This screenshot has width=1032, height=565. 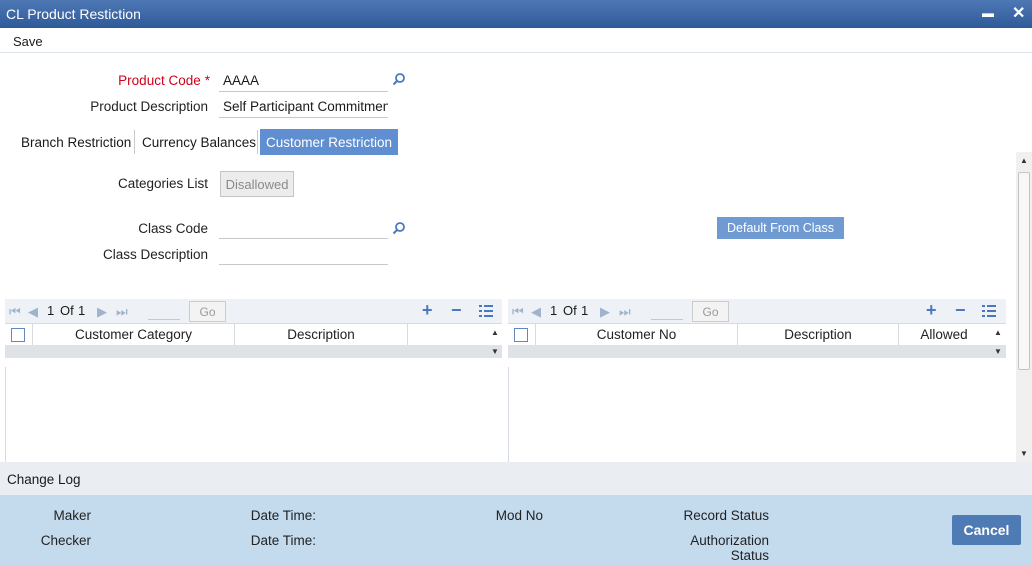 What do you see at coordinates (303, 254) in the screenshot?
I see `class-description-field` at bounding box center [303, 254].